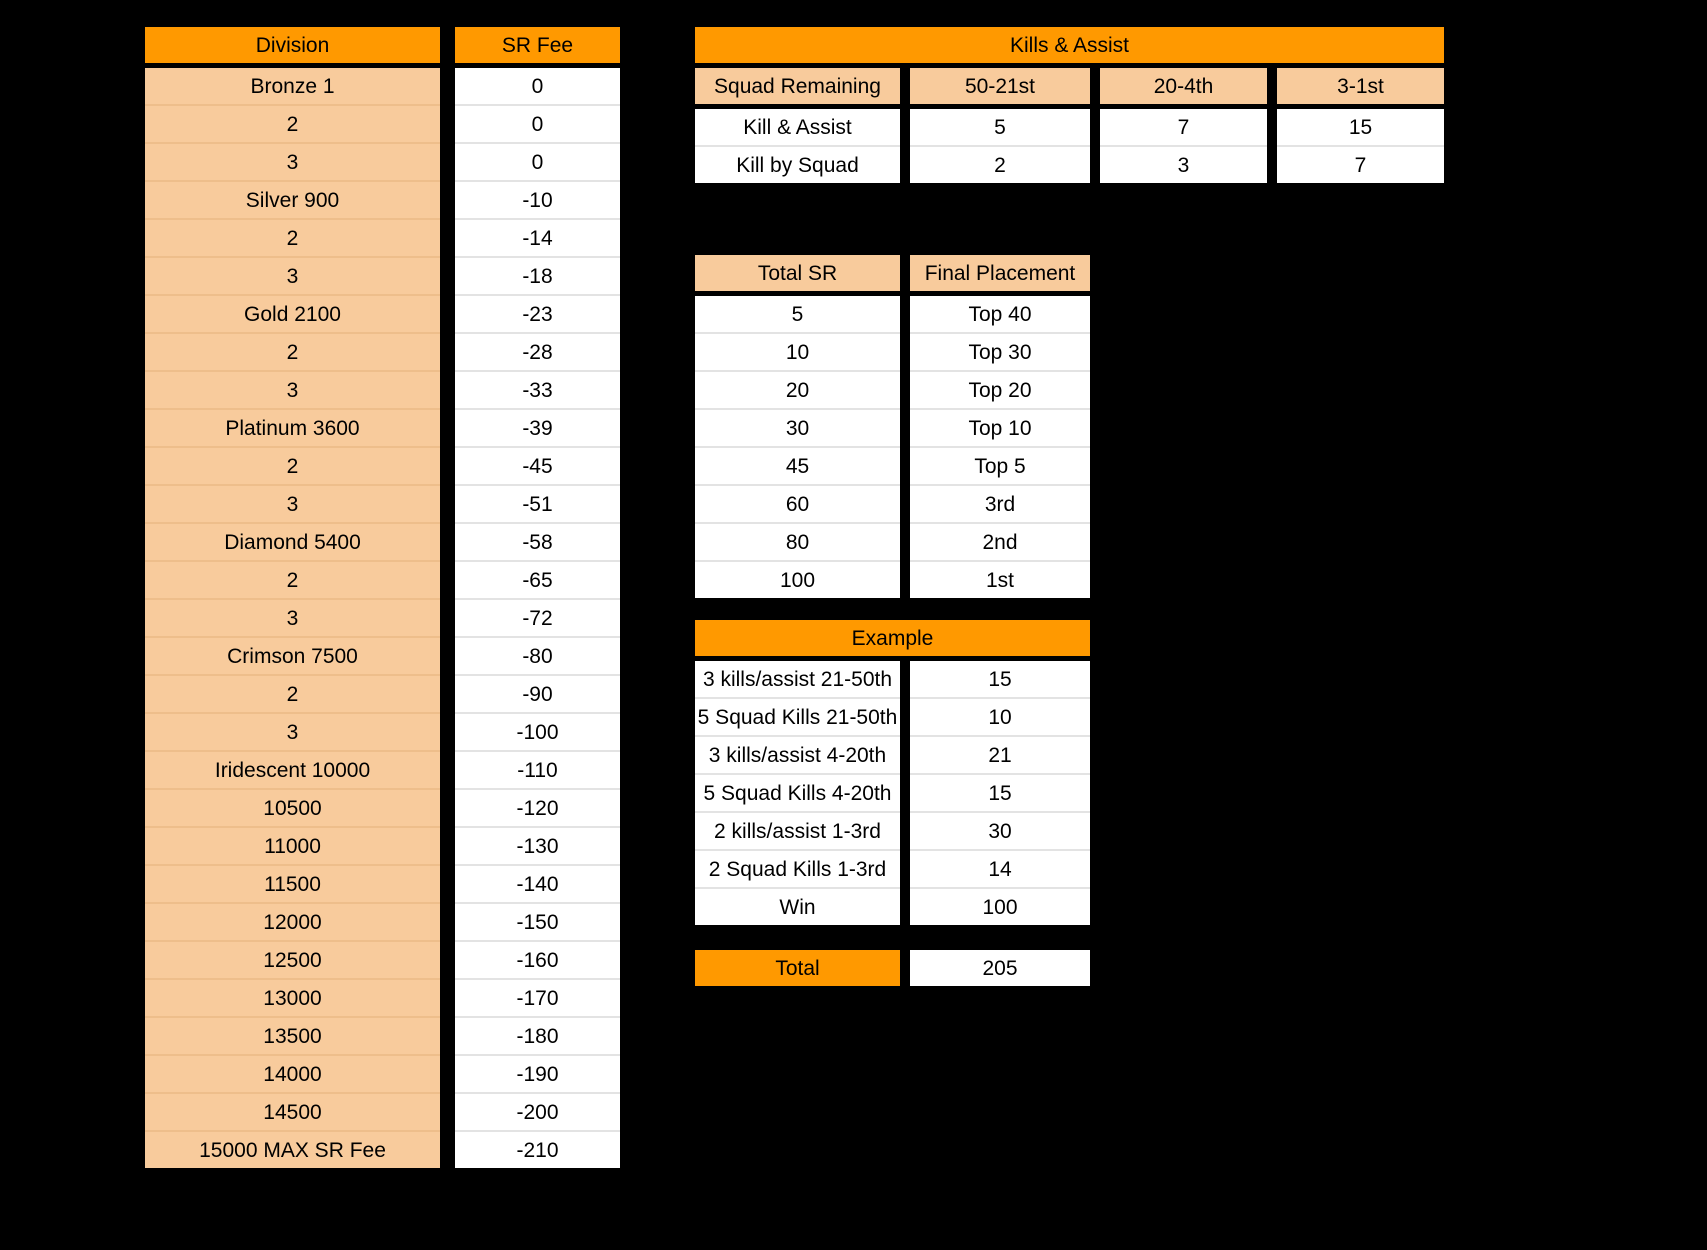 This screenshot has width=1707, height=1250. Describe the element at coordinates (797, 465) in the screenshot. I see `cell-total-sr: 45` at that location.